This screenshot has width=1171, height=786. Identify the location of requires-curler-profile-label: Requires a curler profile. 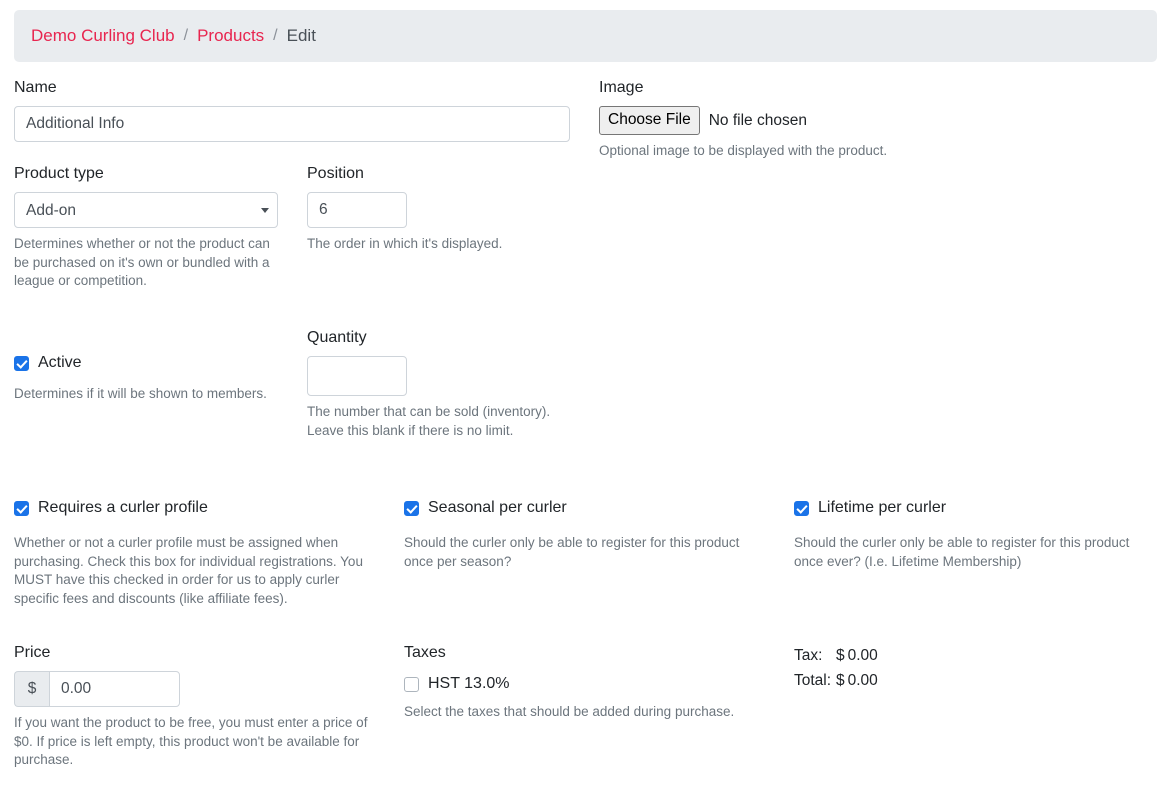
(123, 508).